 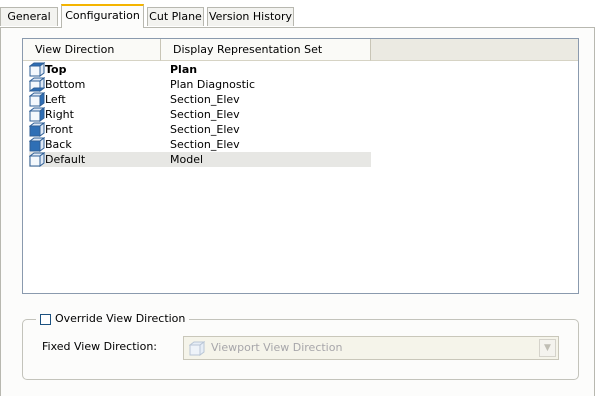 What do you see at coordinates (547, 348) in the screenshot?
I see `chevron-down-icon: ▼` at bounding box center [547, 348].